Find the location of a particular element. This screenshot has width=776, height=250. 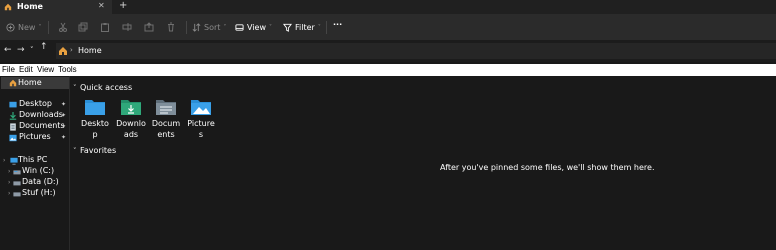

menu-file: File is located at coordinates (8, 69).